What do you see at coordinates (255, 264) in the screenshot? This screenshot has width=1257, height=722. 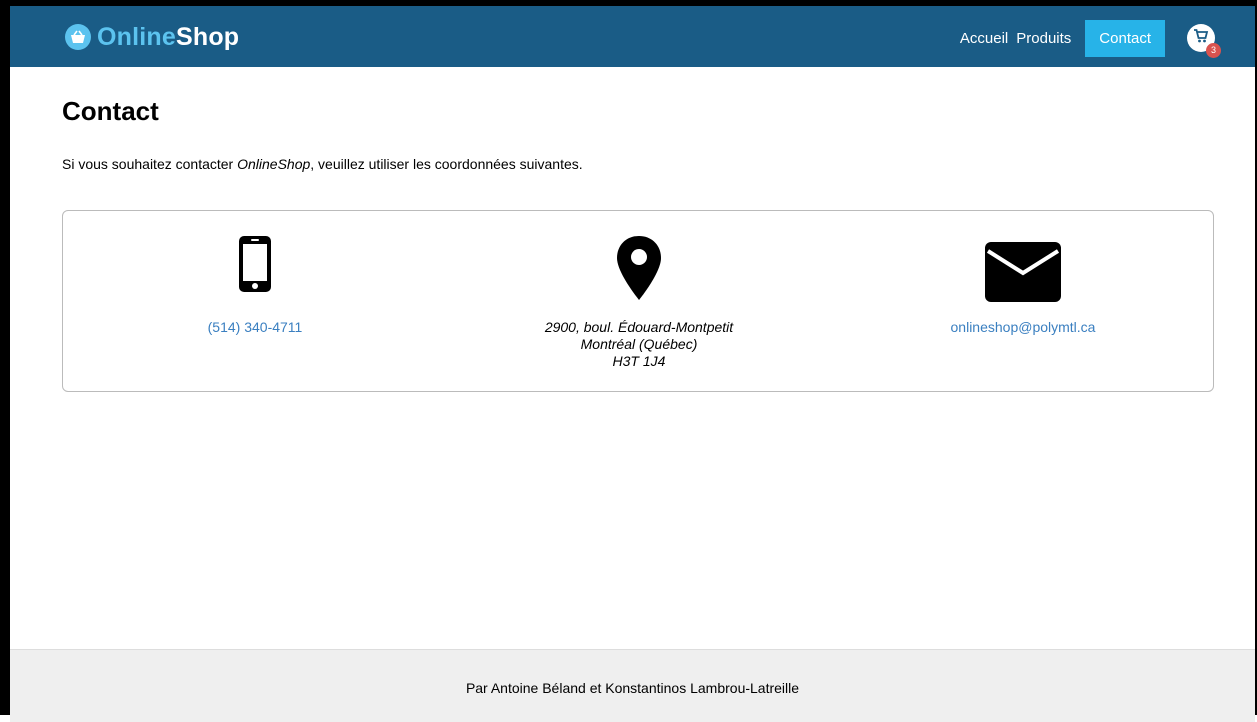 I see `phone-icon` at bounding box center [255, 264].